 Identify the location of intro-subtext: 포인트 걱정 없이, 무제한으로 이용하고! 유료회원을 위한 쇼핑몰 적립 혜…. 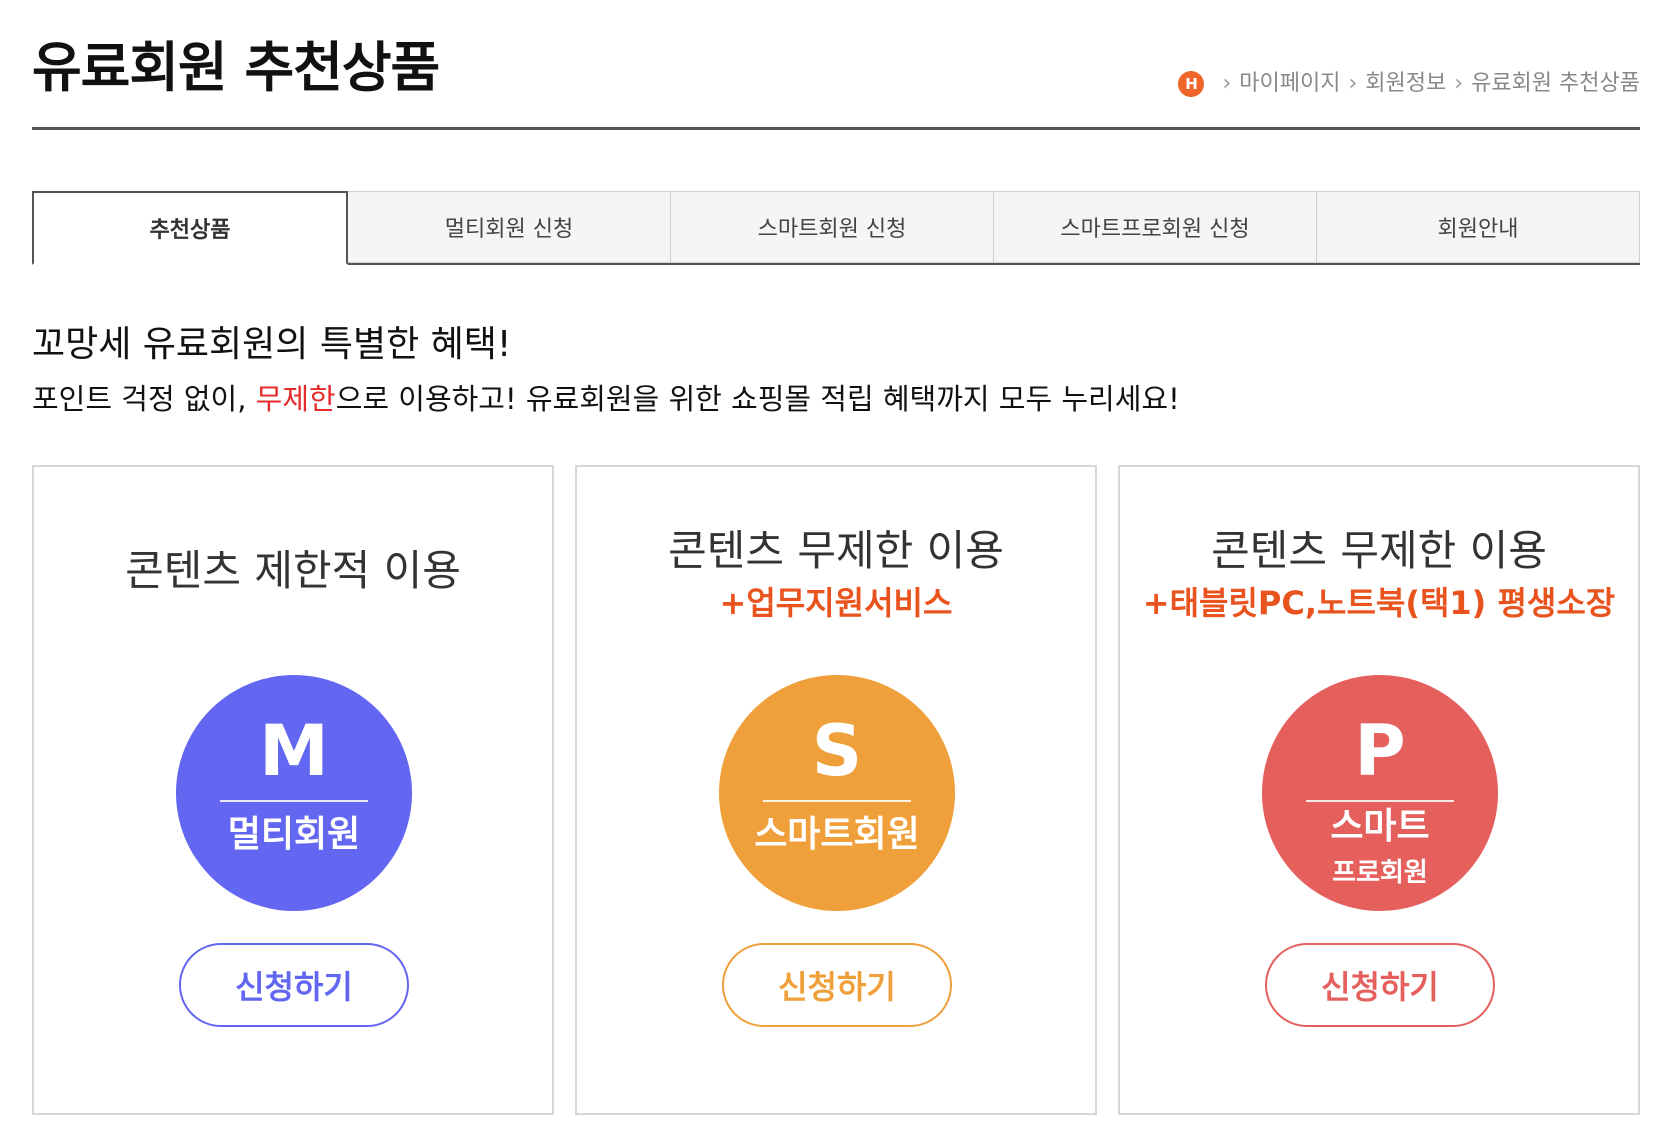
(606, 399).